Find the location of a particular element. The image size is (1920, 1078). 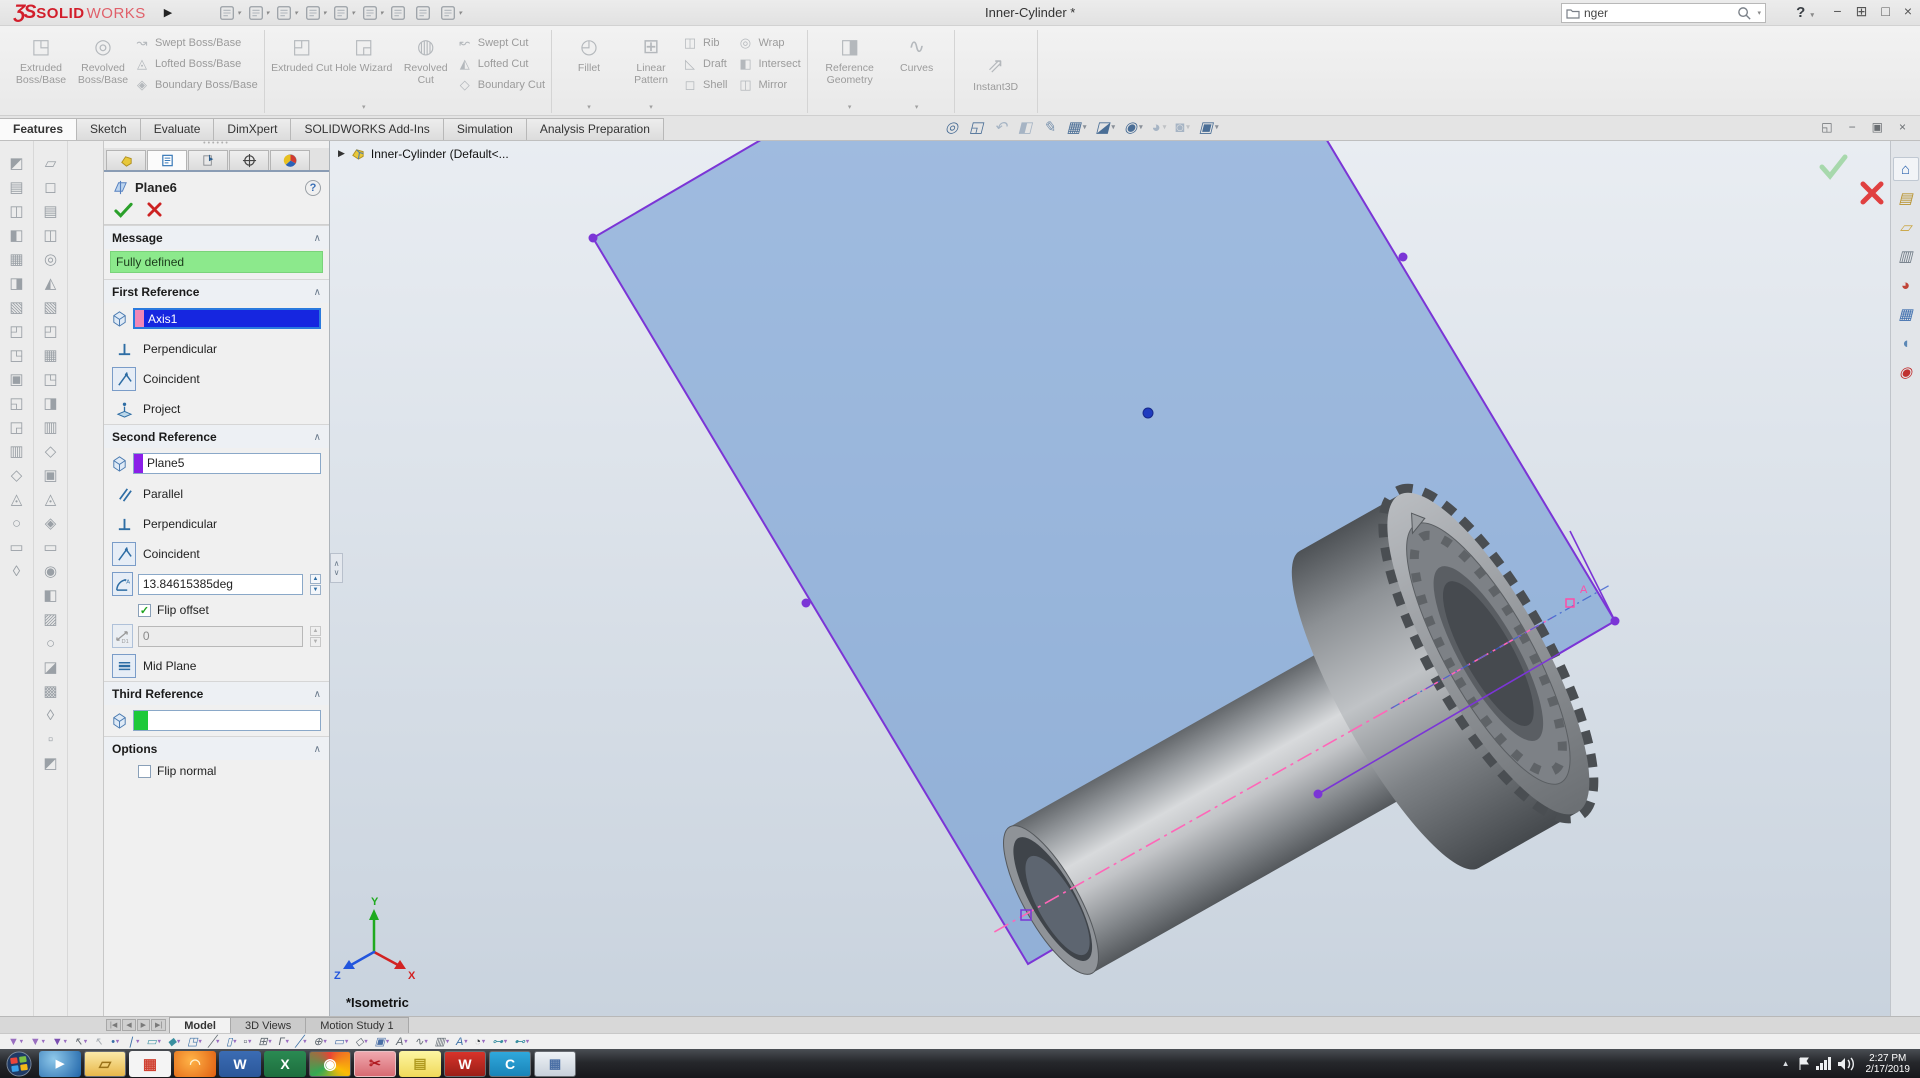

coincident-icon is located at coordinates (124, 379).